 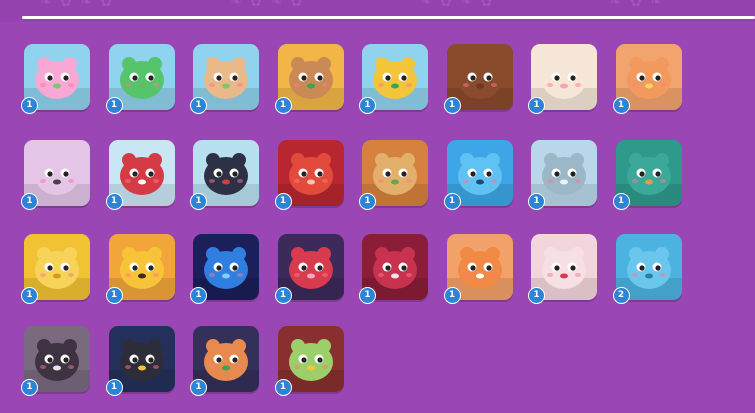 I want to click on blook-tile-flower-frog: 1, so click(x=224, y=79).